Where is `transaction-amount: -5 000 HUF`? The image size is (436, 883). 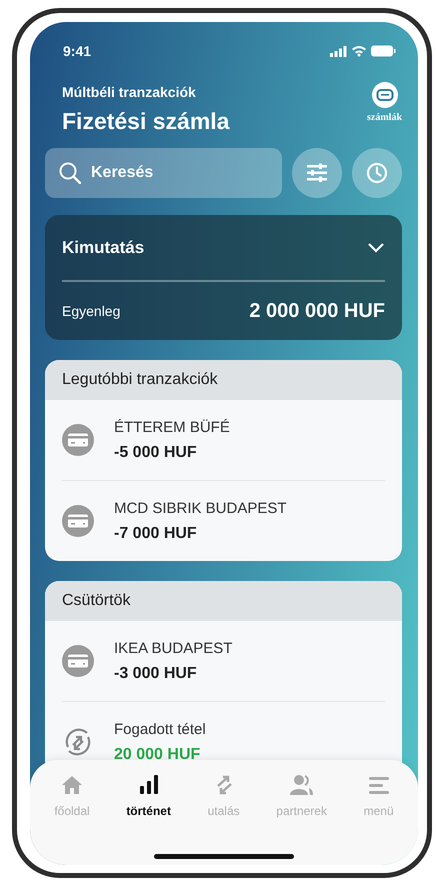
transaction-amount: -5 000 HUF is located at coordinates (156, 453).